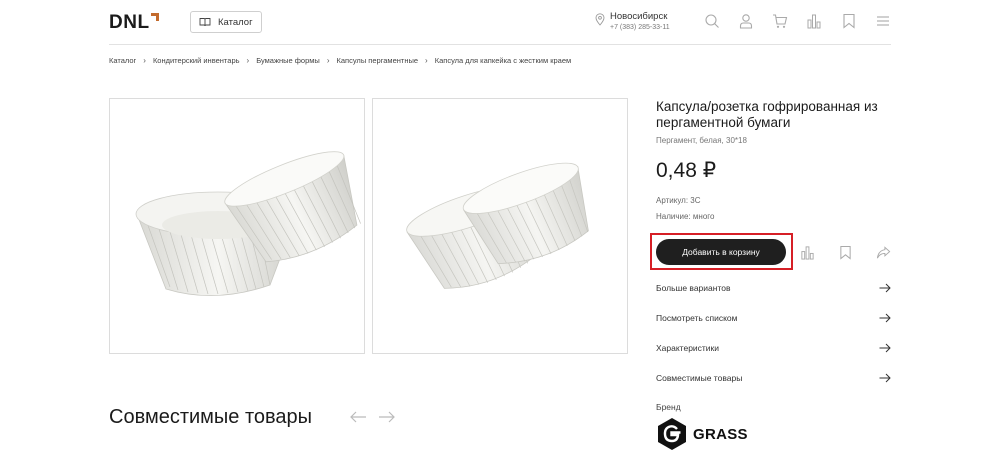  I want to click on breadcrumb-current: Капсула для капкейка с жестким краем, so click(503, 60).